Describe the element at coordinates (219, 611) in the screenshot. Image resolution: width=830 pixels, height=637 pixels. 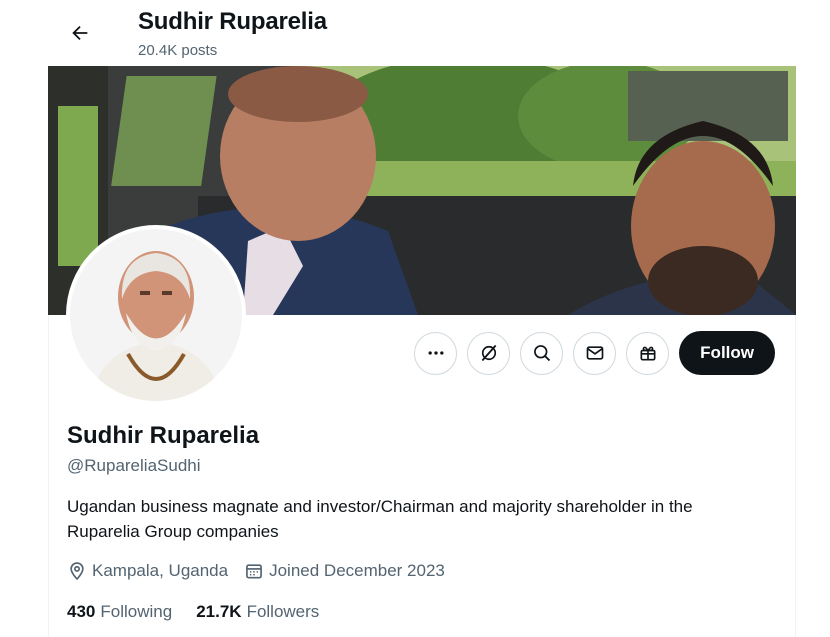
I see `followers-count: 21.7K` at that location.